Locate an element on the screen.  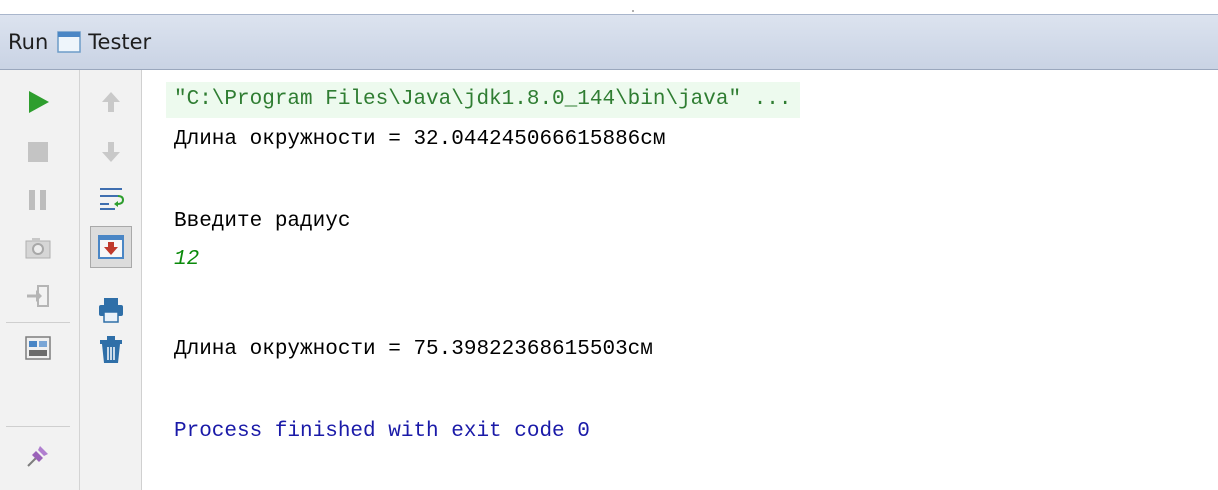
exit-icon is located at coordinates (38, 296).